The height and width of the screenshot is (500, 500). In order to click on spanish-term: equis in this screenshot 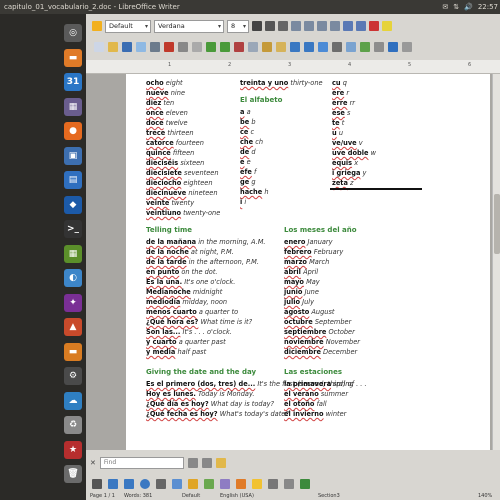, I will do `click(342, 163)`.